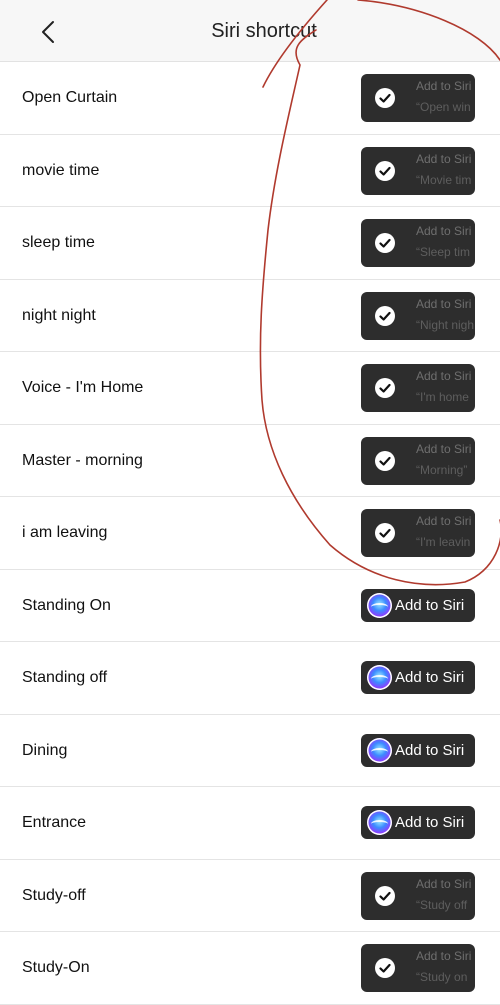  What do you see at coordinates (418, 895) in the screenshot?
I see `added-to-siri-button: Add to Siri “Study off` at bounding box center [418, 895].